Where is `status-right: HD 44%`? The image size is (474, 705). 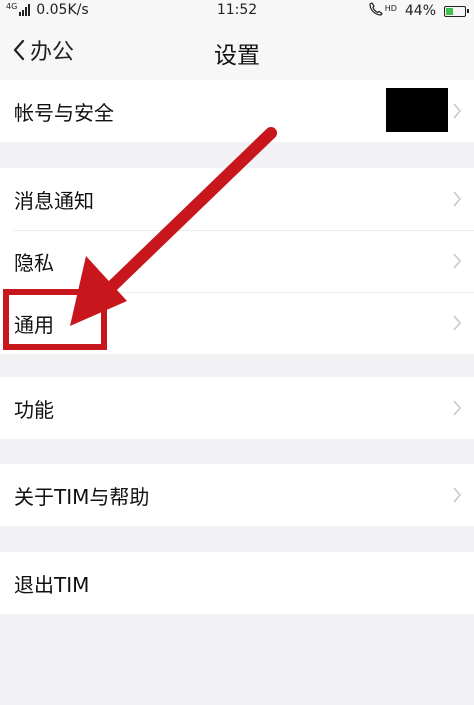 status-right: HD 44% is located at coordinates (419, 11).